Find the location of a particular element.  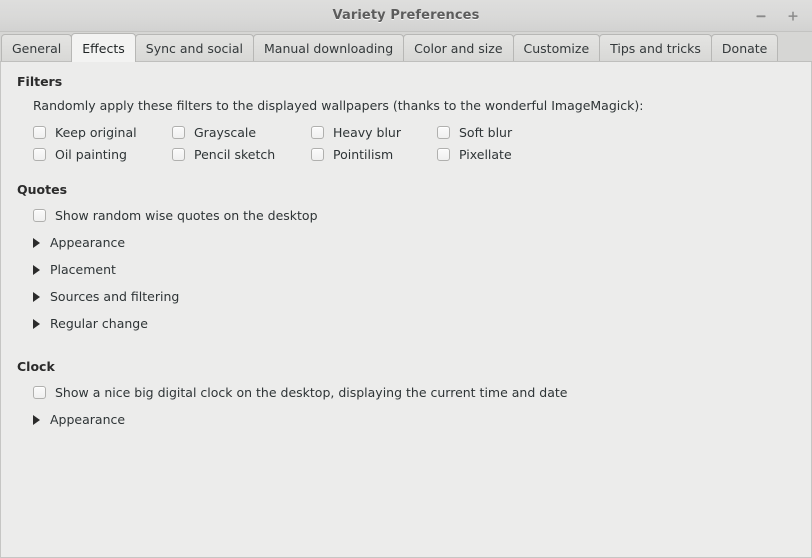

checkbox-pencil-sketch is located at coordinates (178, 154).